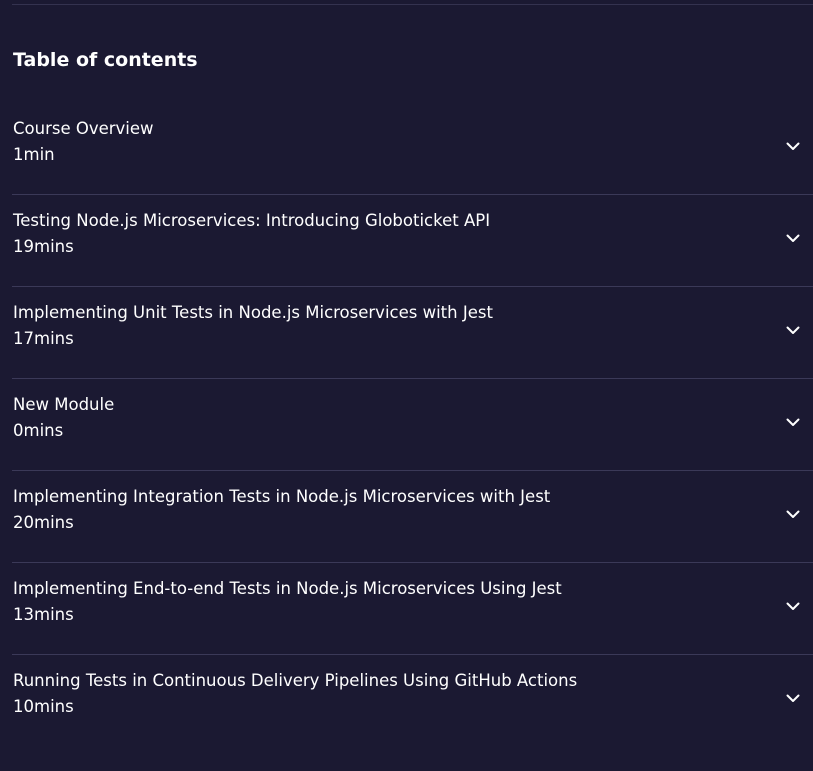  I want to click on module-duration: 13mins, so click(43, 614).